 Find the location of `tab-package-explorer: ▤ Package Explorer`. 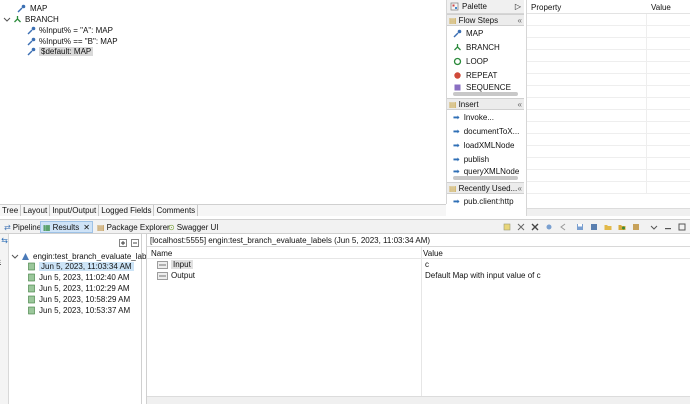

tab-package-explorer: ▤ Package Explorer is located at coordinates (133, 227).